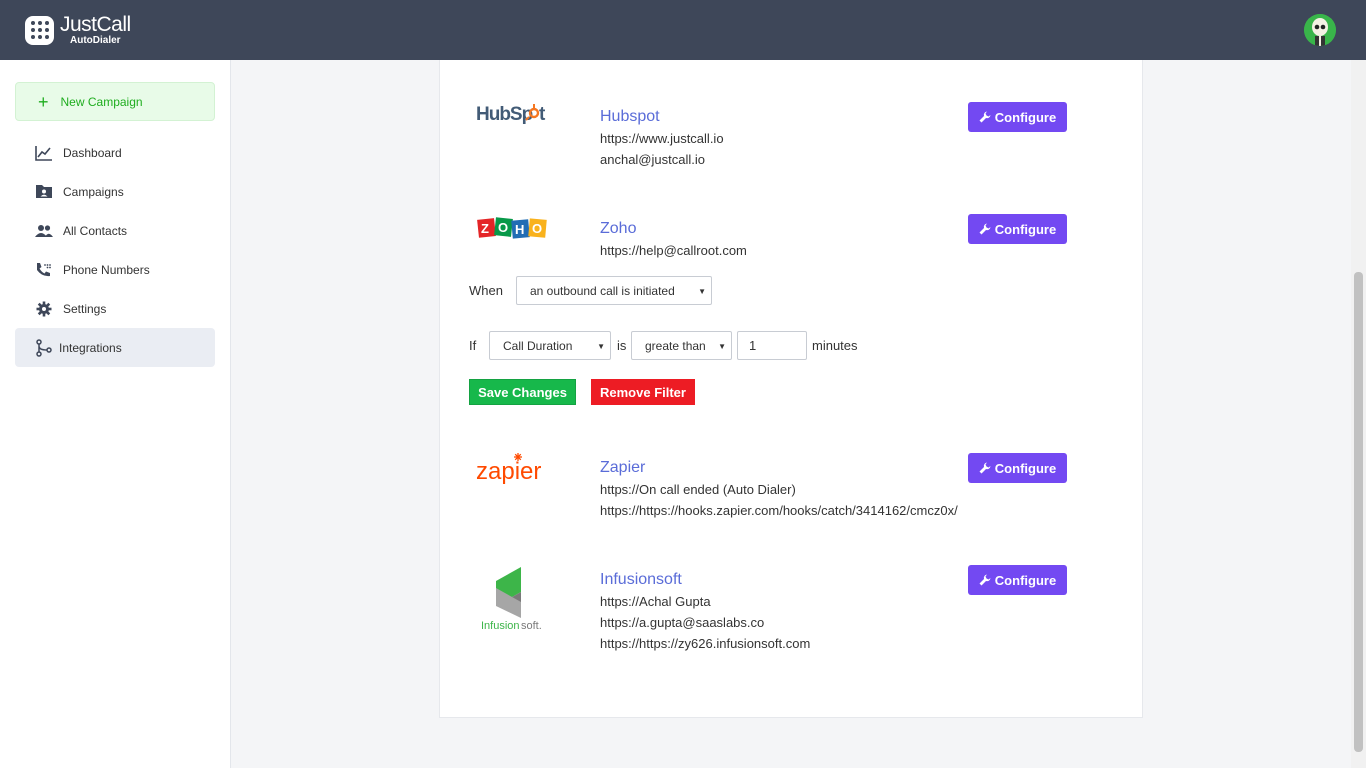  Describe the element at coordinates (602, 290) in the screenshot. I see `trigger-select-value: an outbound call is initiated` at that location.